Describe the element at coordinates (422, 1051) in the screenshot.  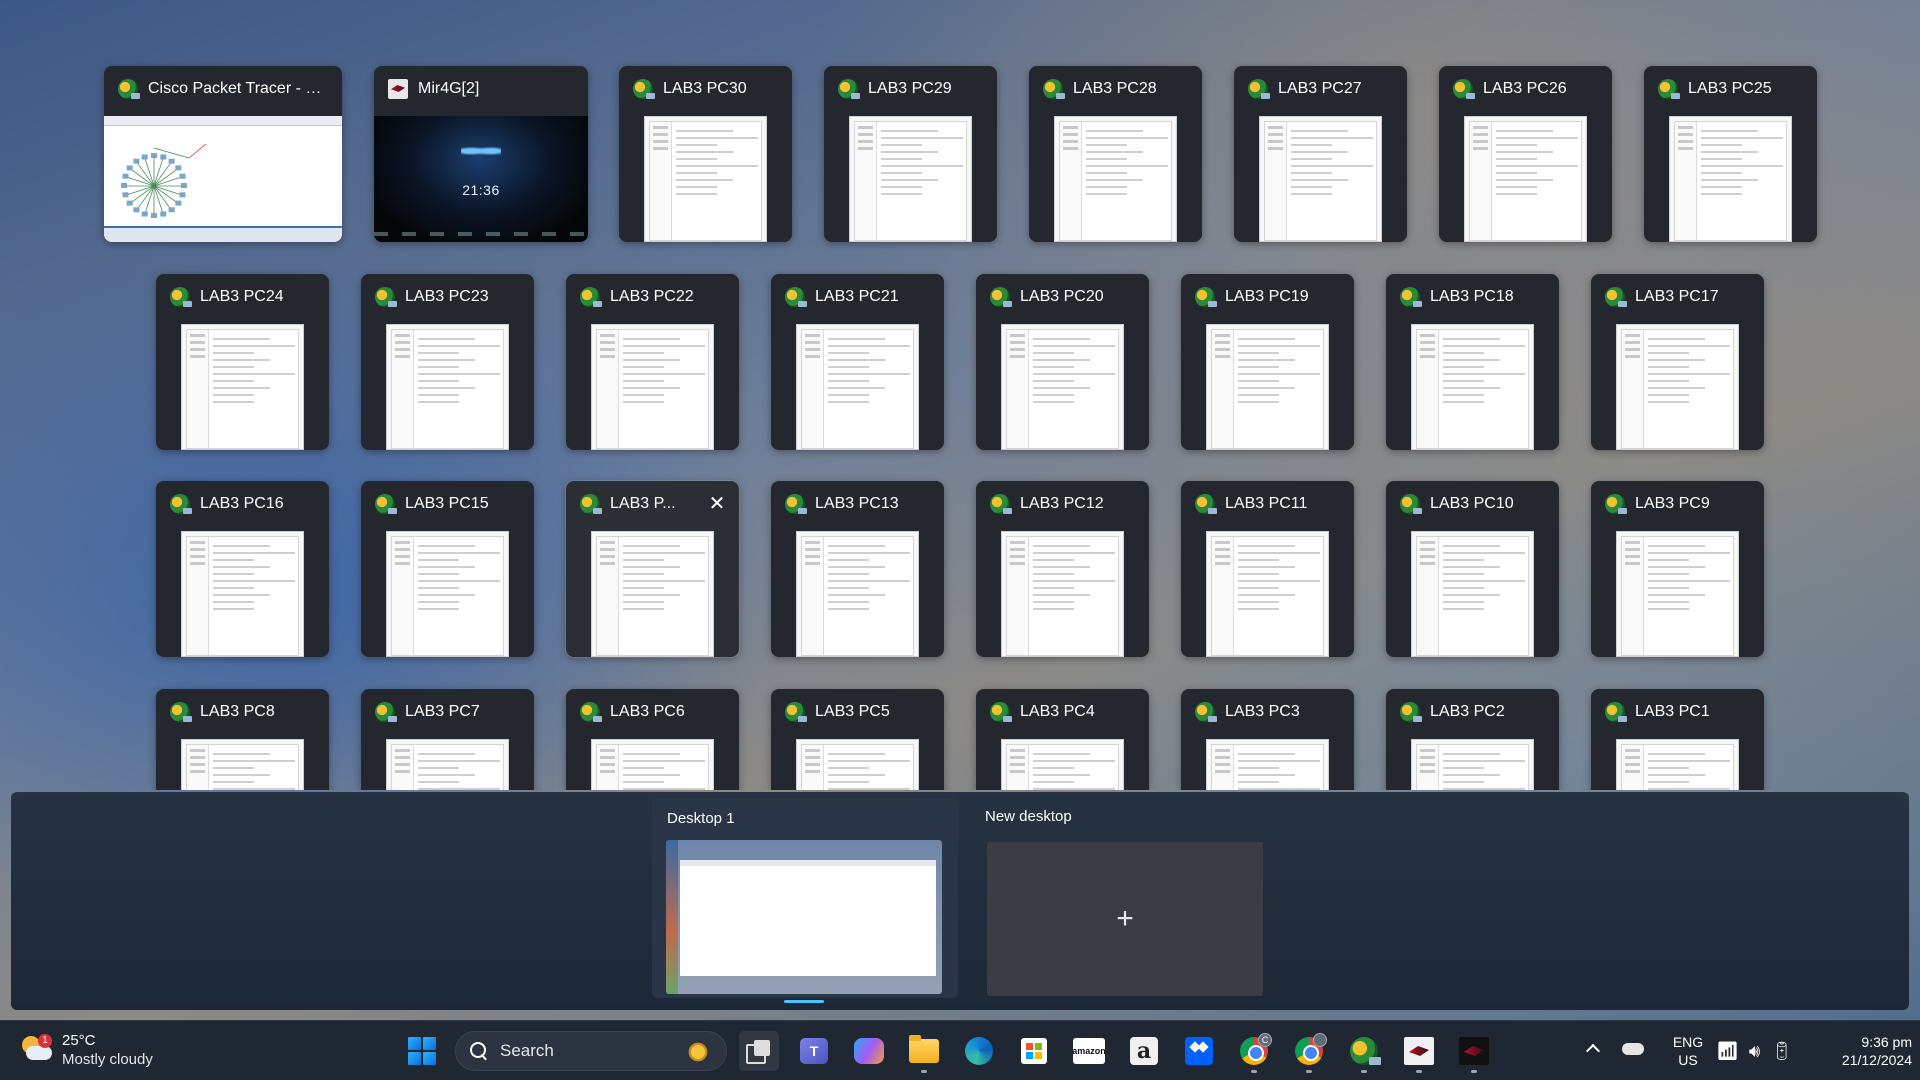
I see `start-button` at that location.